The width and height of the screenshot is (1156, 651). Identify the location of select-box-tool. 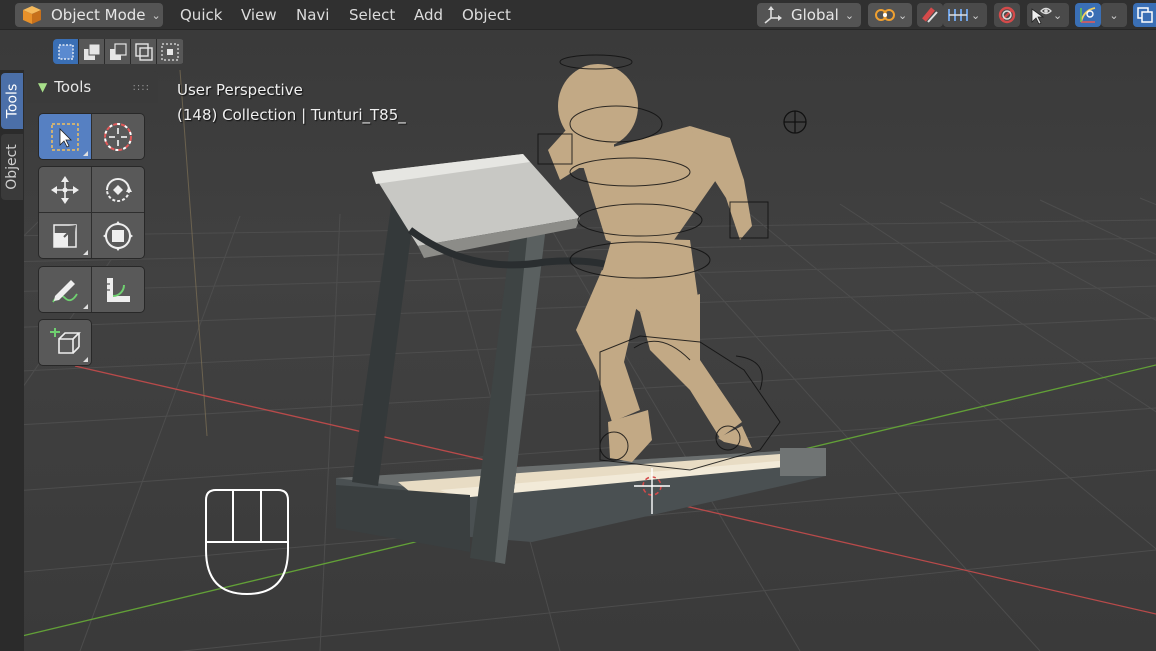
(65, 136).